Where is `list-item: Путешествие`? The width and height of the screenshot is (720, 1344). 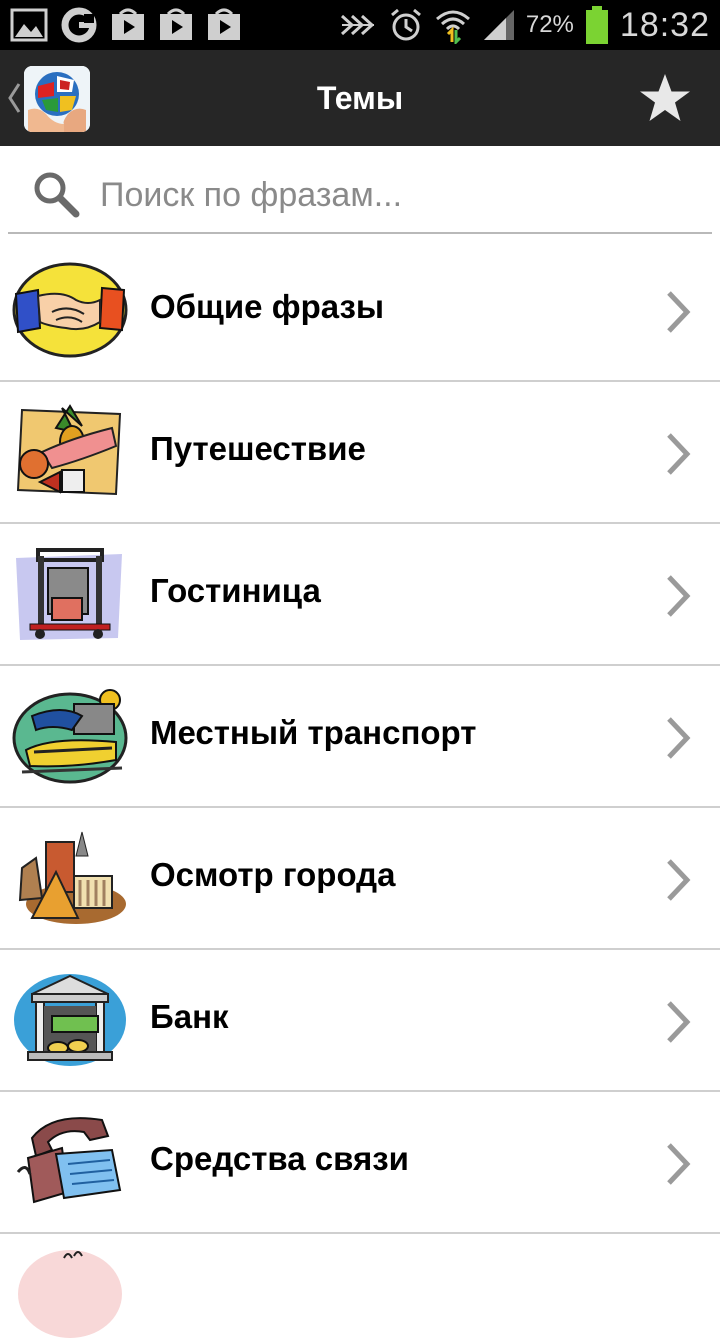
list-item: Путешествие is located at coordinates (360, 453).